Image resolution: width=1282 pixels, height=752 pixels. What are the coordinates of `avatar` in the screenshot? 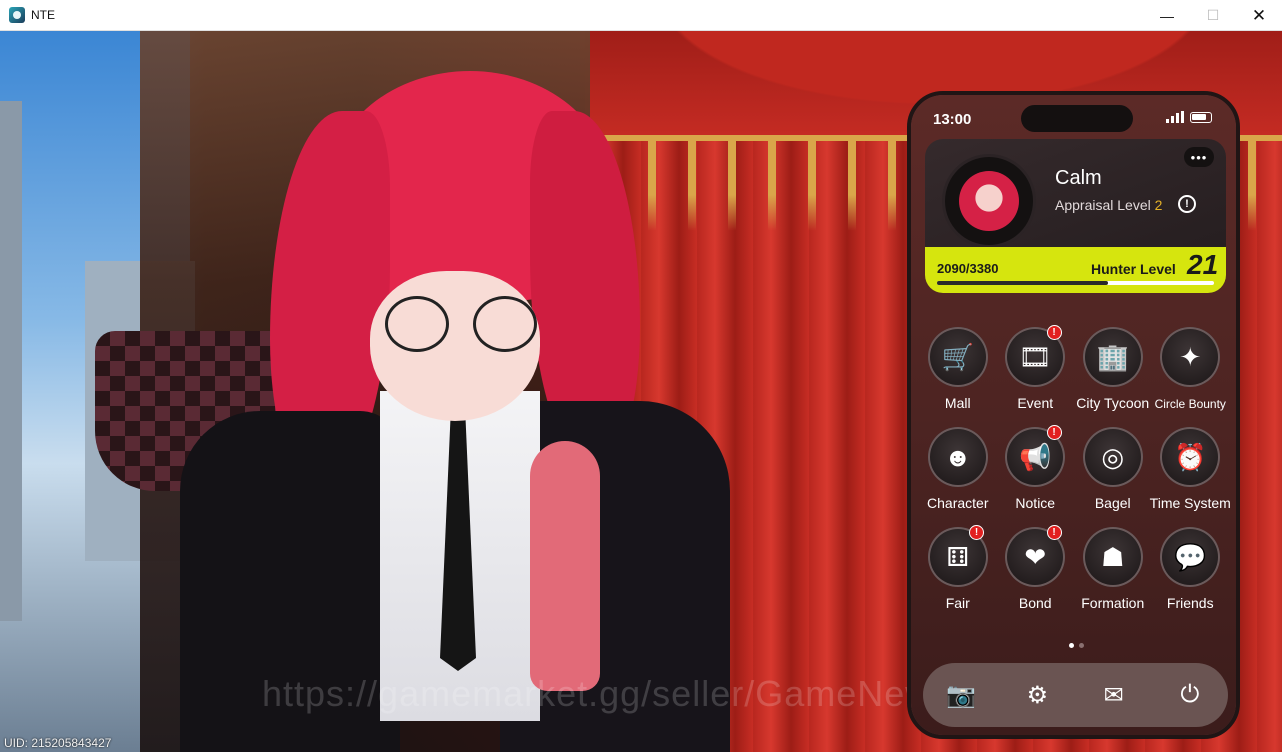 It's located at (989, 201).